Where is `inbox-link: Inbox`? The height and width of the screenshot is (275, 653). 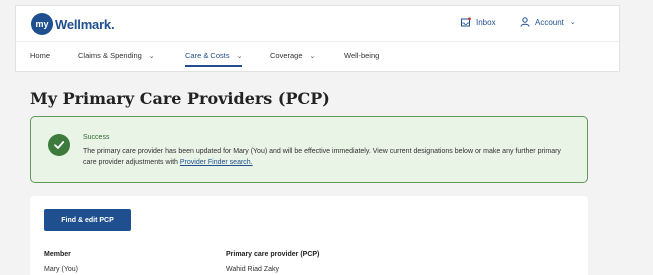 inbox-link: Inbox is located at coordinates (478, 22).